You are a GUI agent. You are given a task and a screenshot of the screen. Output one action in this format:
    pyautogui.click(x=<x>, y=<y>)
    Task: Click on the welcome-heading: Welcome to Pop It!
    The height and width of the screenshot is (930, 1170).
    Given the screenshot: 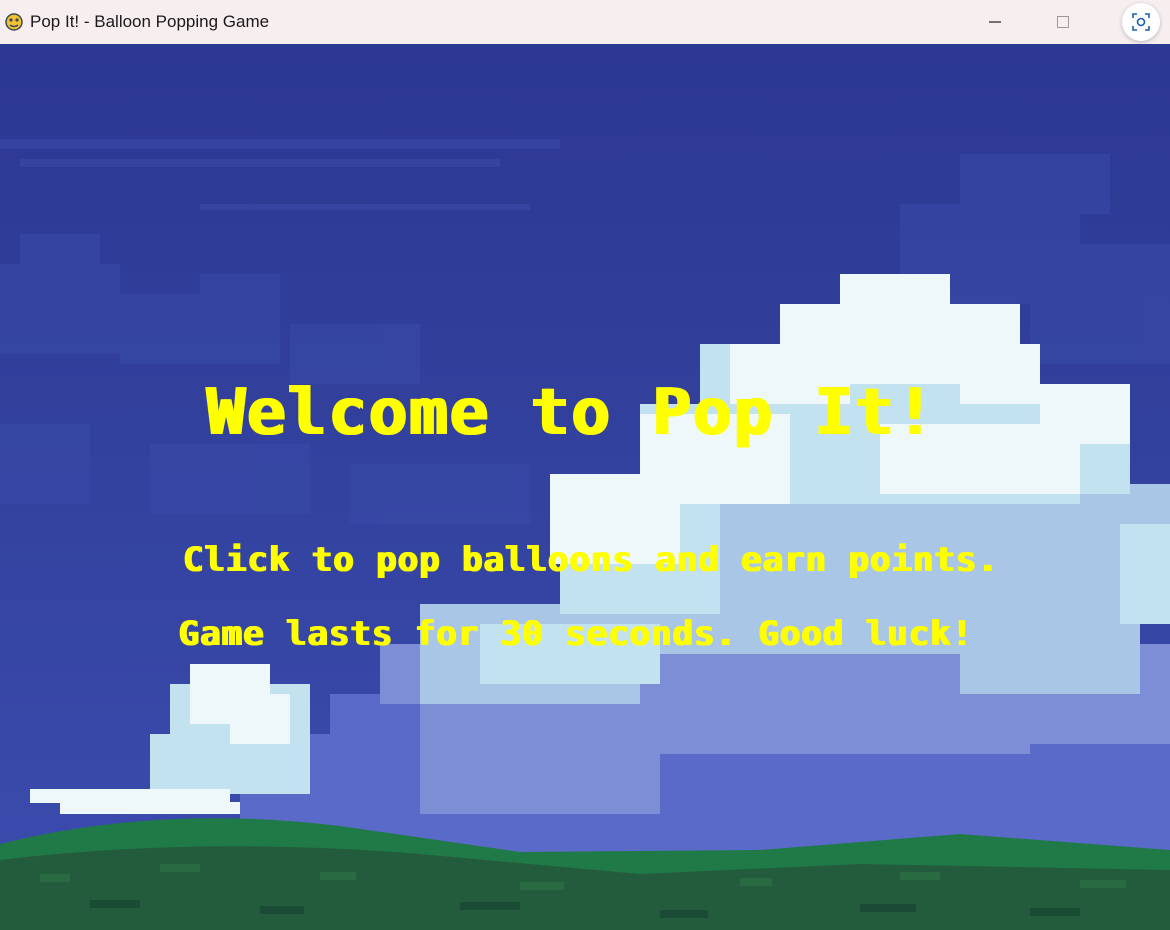 What is the action you would take?
    pyautogui.click(x=570, y=413)
    